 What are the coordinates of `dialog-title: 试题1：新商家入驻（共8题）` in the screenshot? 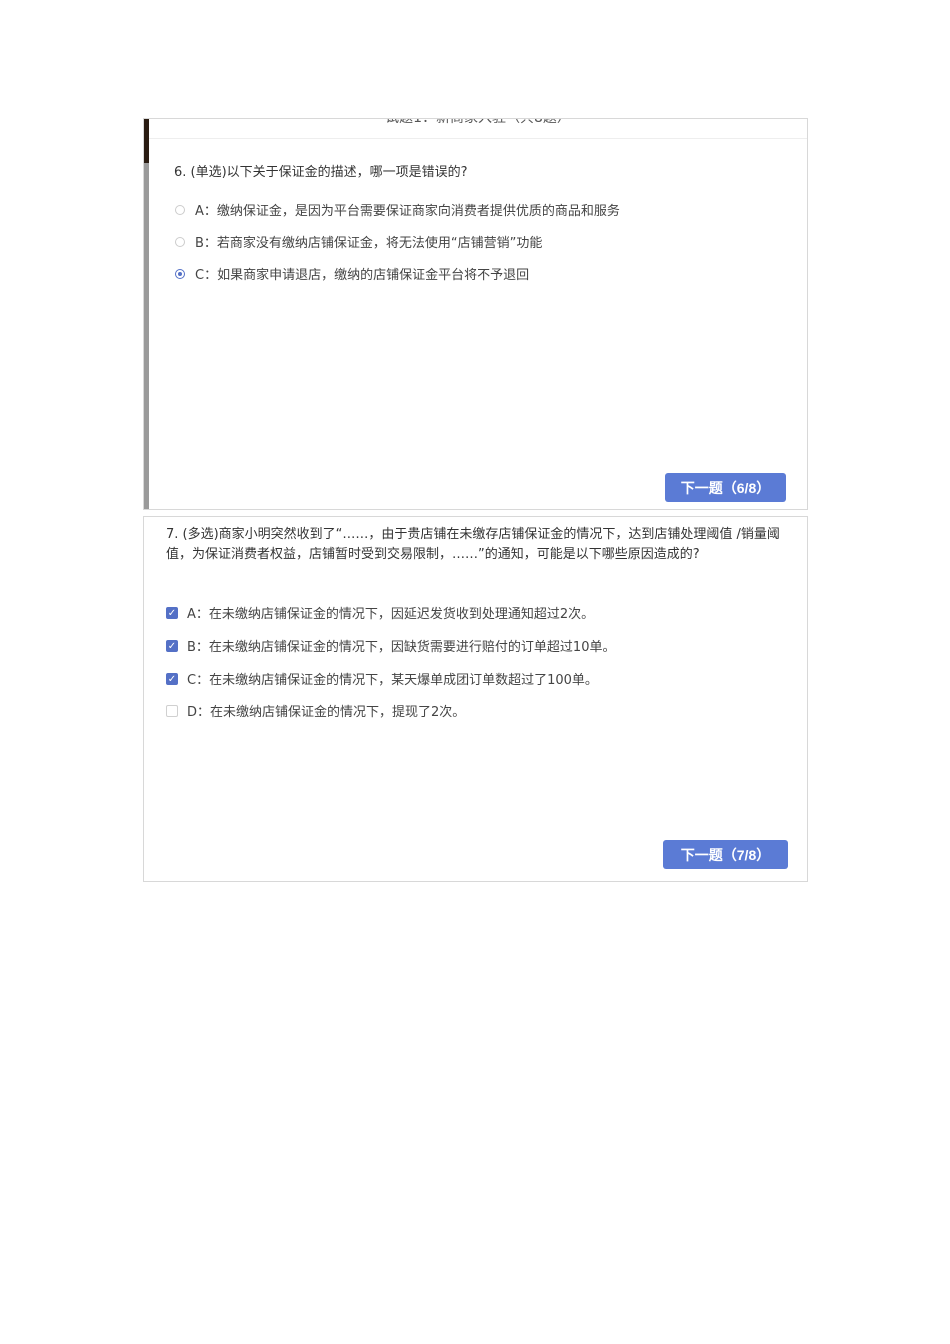 It's located at (478, 122).